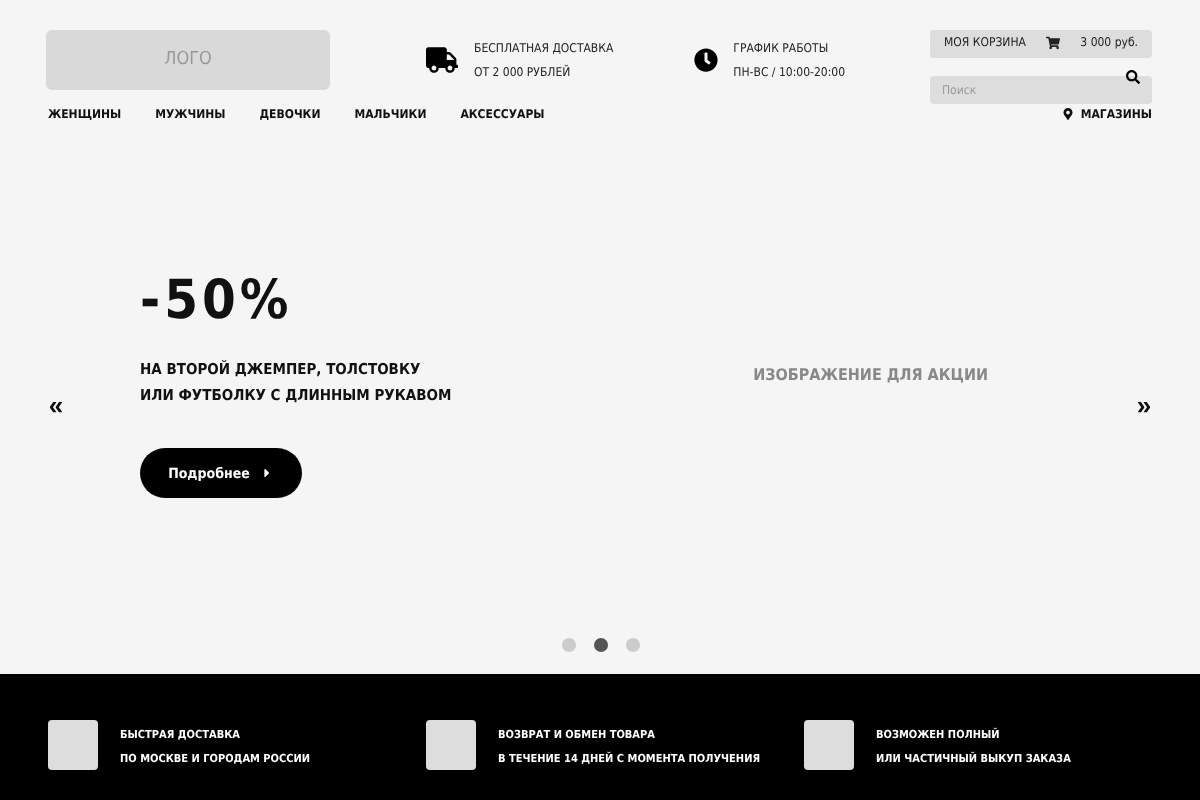  Describe the element at coordinates (1068, 114) in the screenshot. I see `pin-icon` at that location.